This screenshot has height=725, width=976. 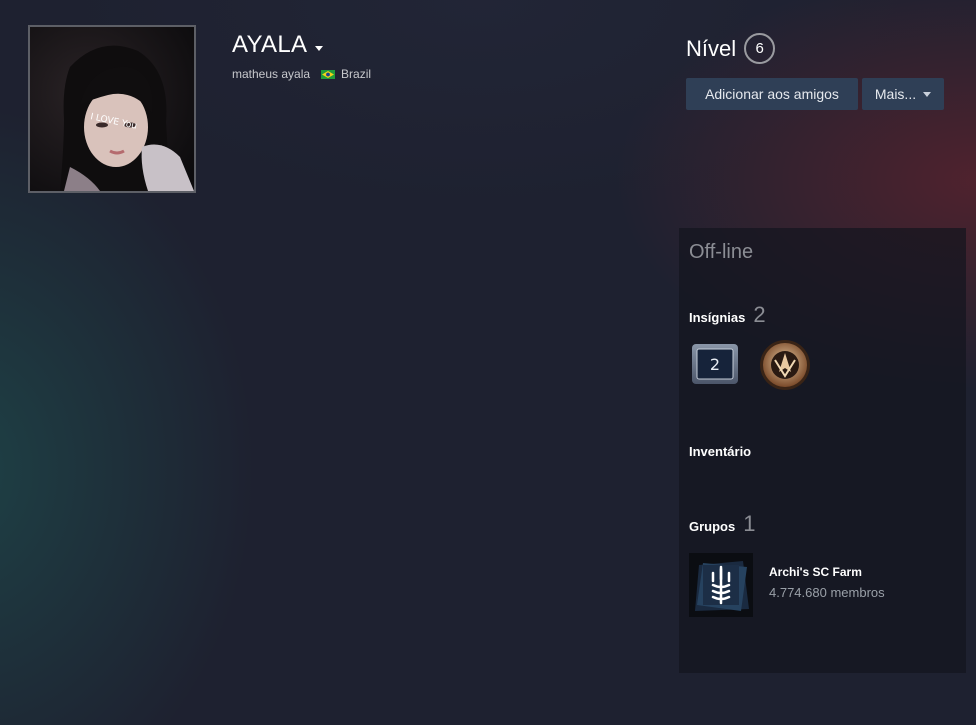 I want to click on real-name: matheus ayala, so click(x=271, y=74).